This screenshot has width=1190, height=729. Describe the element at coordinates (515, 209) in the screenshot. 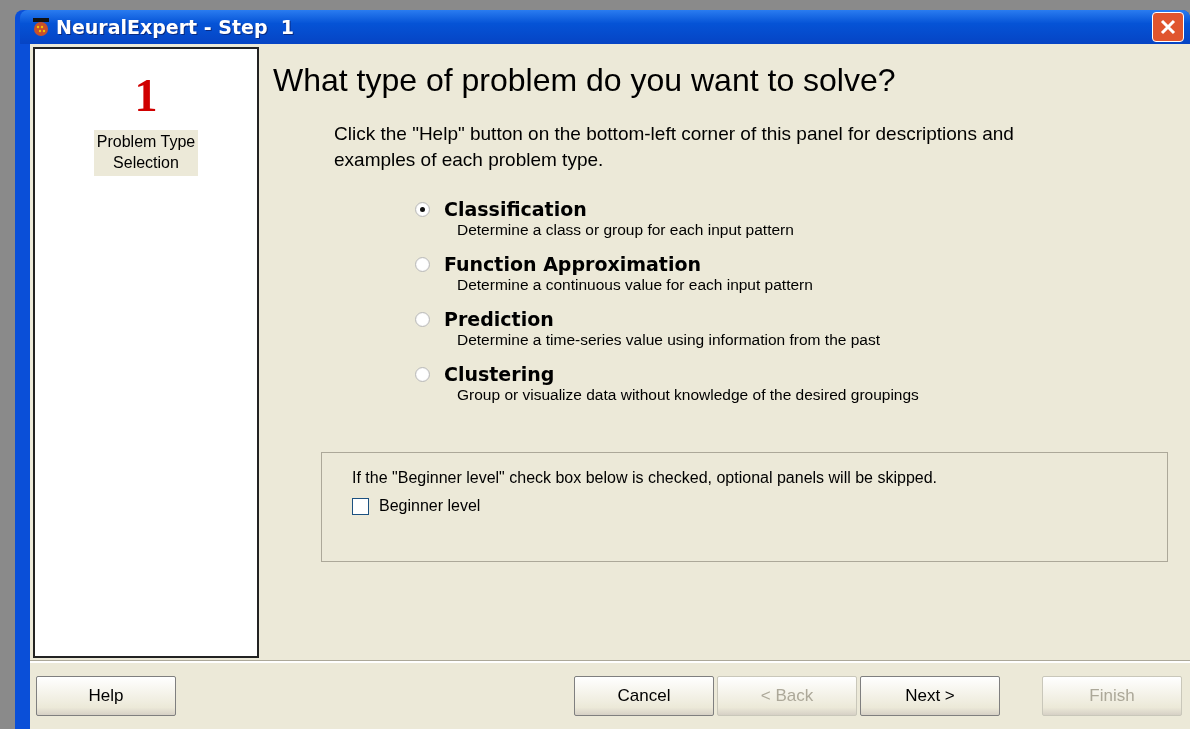

I see `option-label: Classification` at that location.